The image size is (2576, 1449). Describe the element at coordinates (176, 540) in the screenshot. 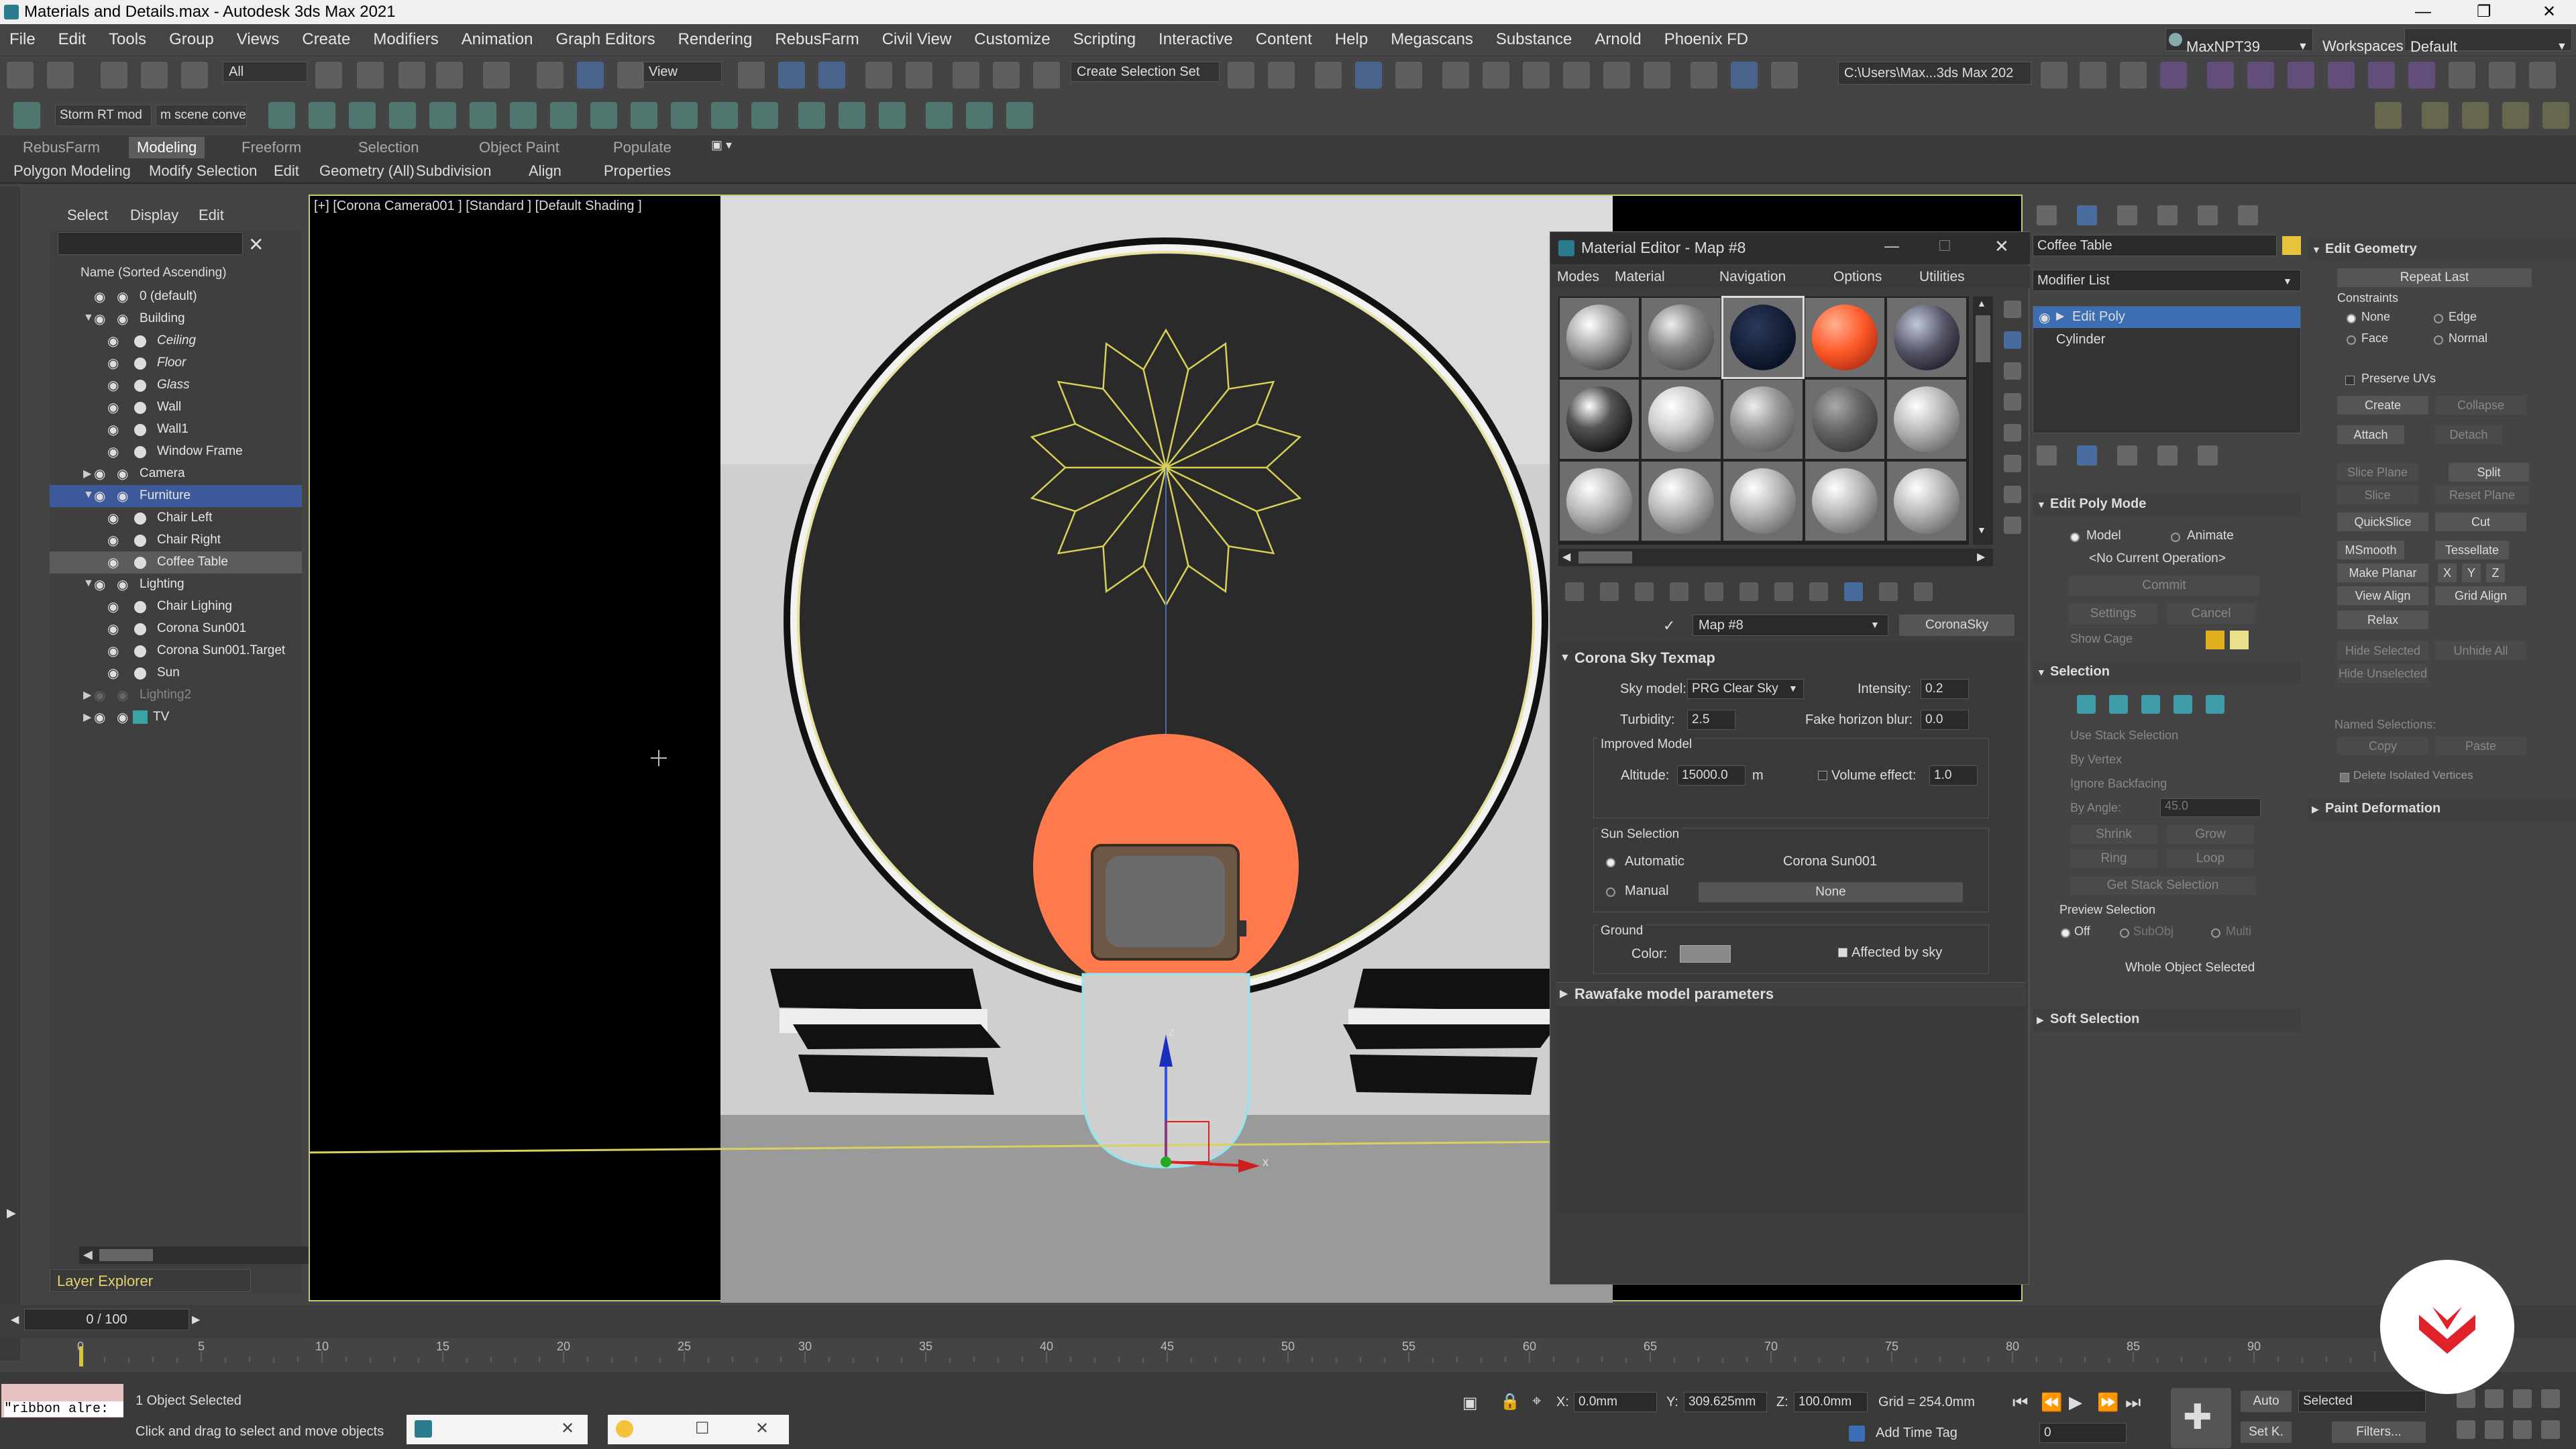

I see `tree-row: ◉ Chair Right` at that location.